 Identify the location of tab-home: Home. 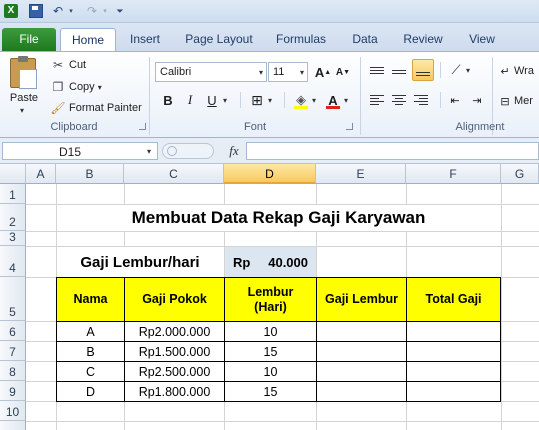
(88, 39).